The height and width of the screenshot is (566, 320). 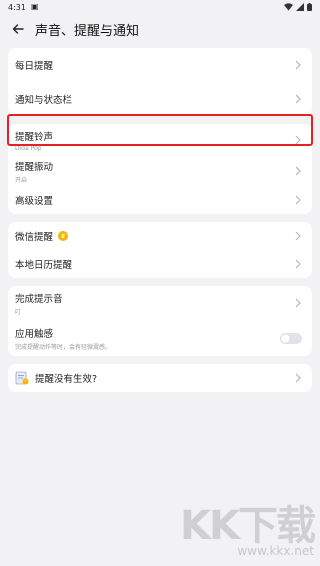 I want to click on signal-icon, so click(x=300, y=7).